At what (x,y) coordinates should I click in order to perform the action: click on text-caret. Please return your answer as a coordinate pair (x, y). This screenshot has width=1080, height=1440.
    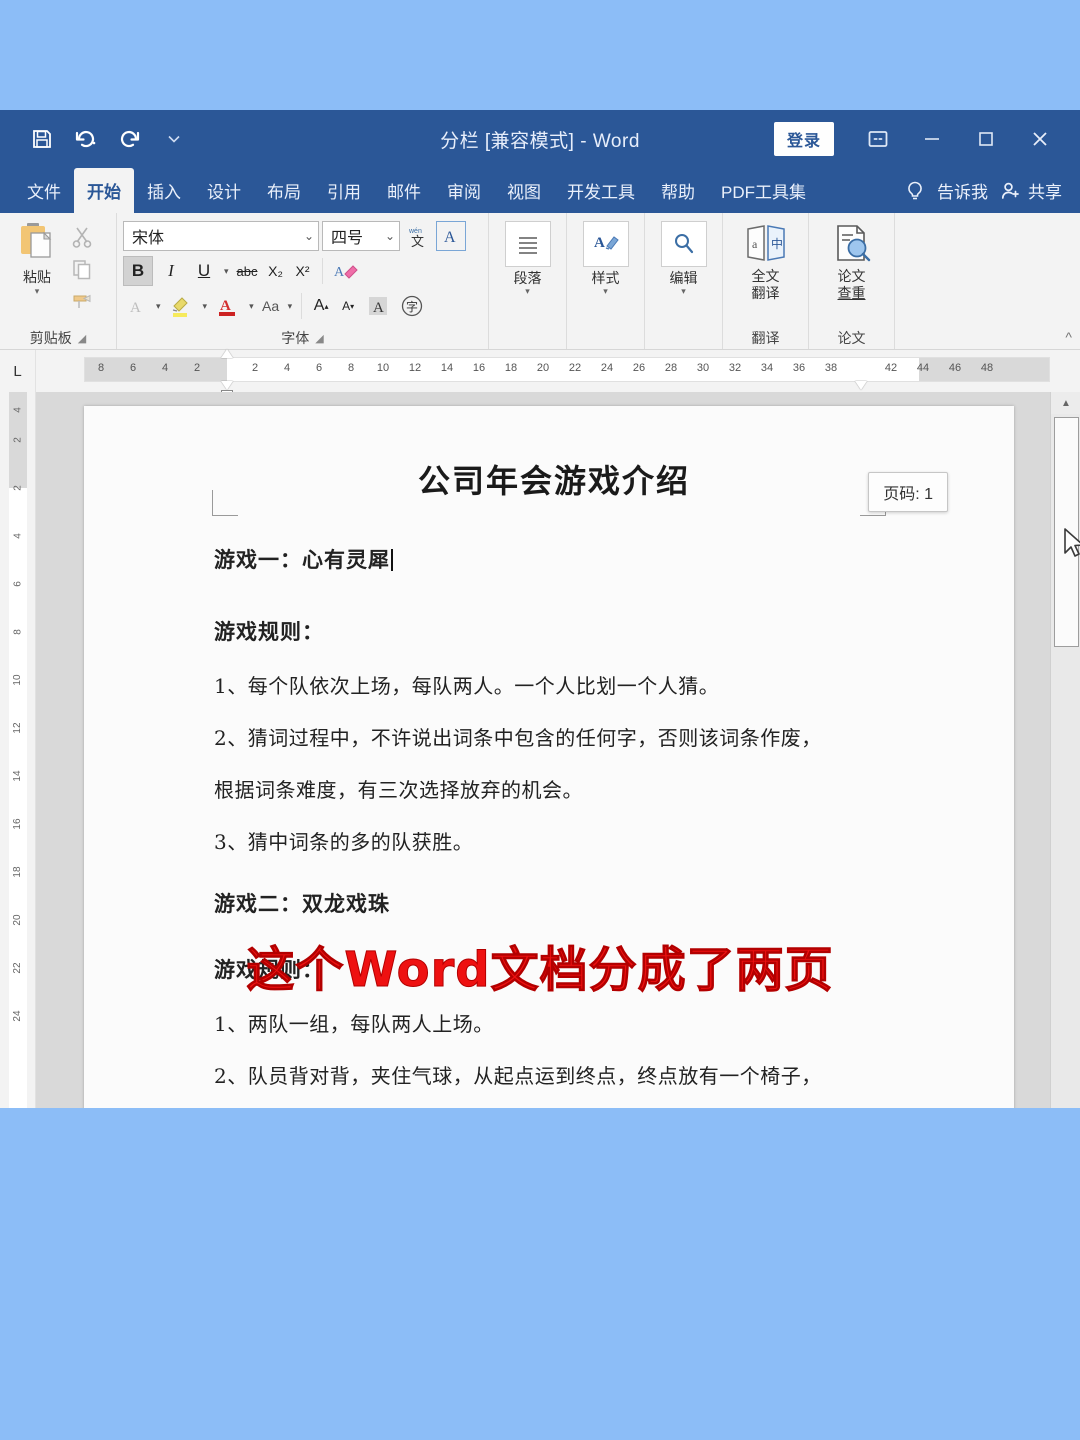
    Looking at the image, I should click on (392, 560).